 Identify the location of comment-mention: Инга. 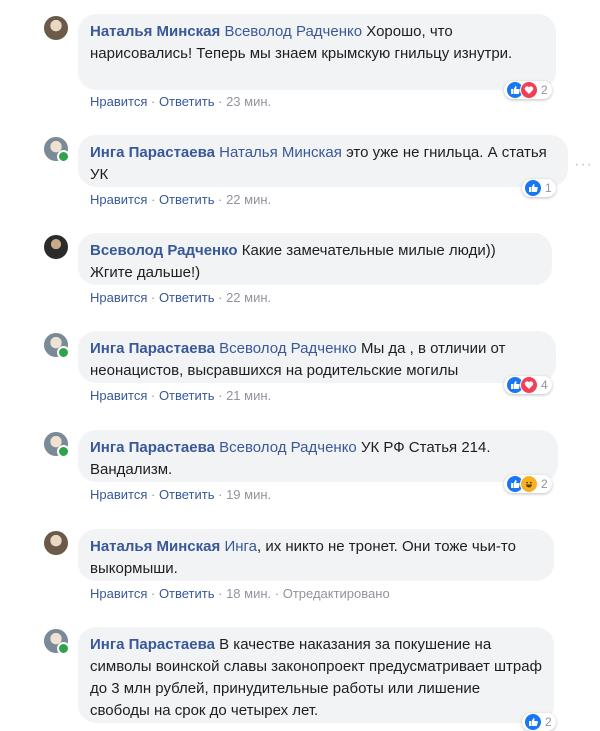
(240, 546).